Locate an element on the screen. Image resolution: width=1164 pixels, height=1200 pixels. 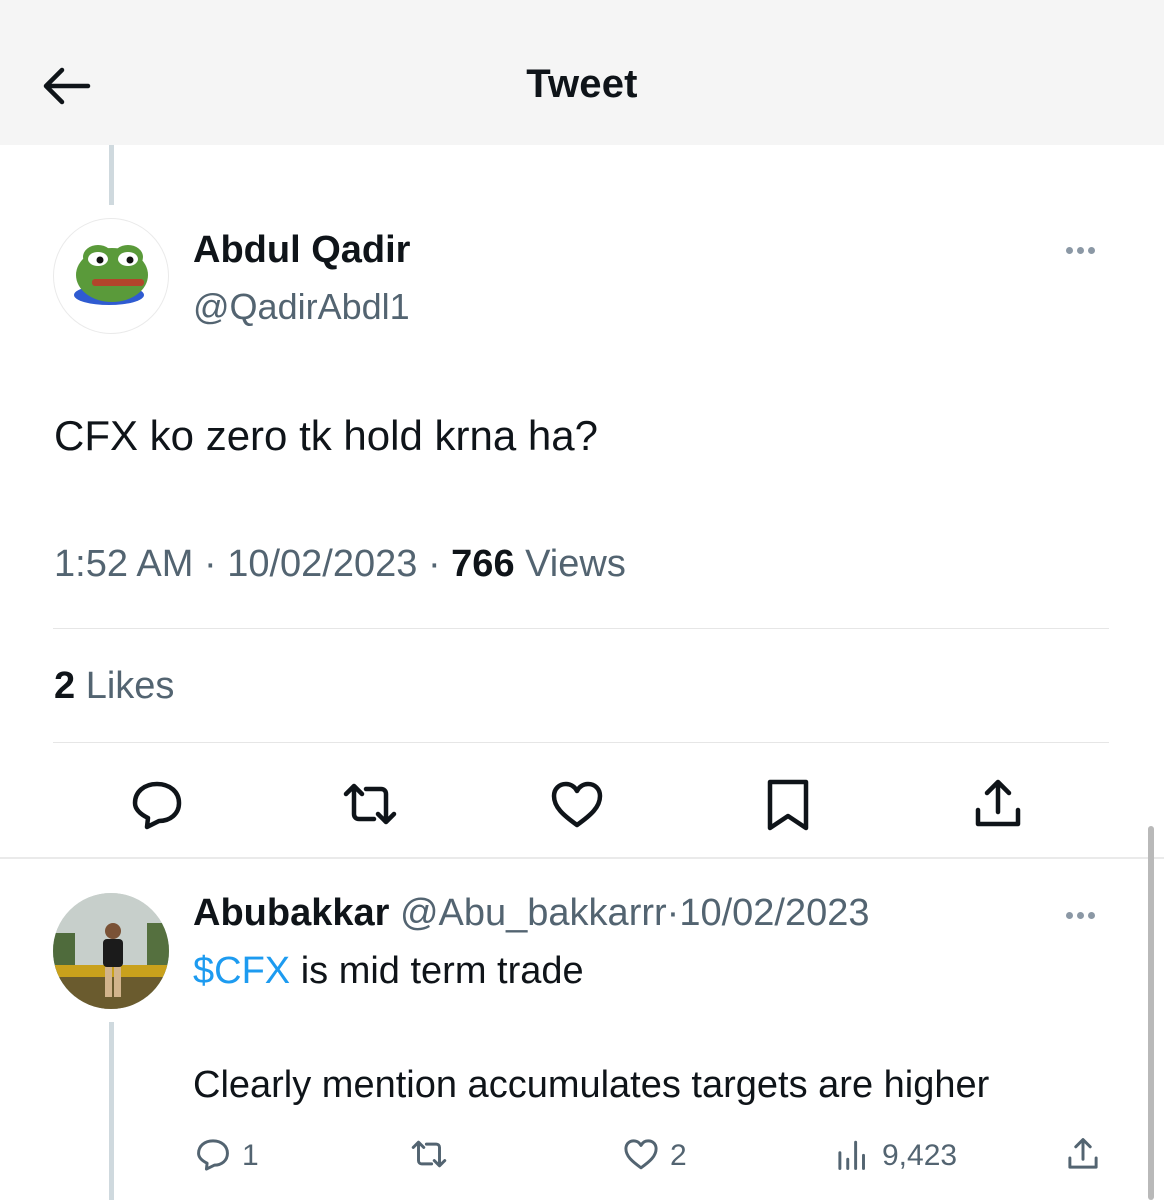
frog-avatar-image is located at coordinates (111, 275).